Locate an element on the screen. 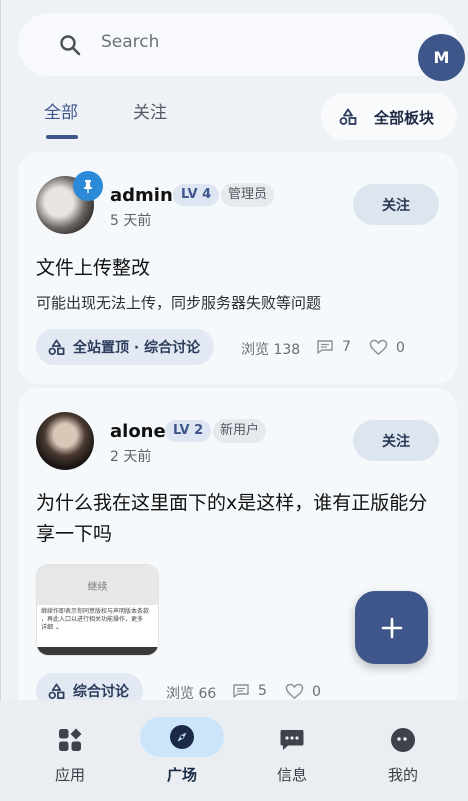 Image resolution: width=468 pixels, height=801 pixels. search-bar: Search M is located at coordinates (241, 47).